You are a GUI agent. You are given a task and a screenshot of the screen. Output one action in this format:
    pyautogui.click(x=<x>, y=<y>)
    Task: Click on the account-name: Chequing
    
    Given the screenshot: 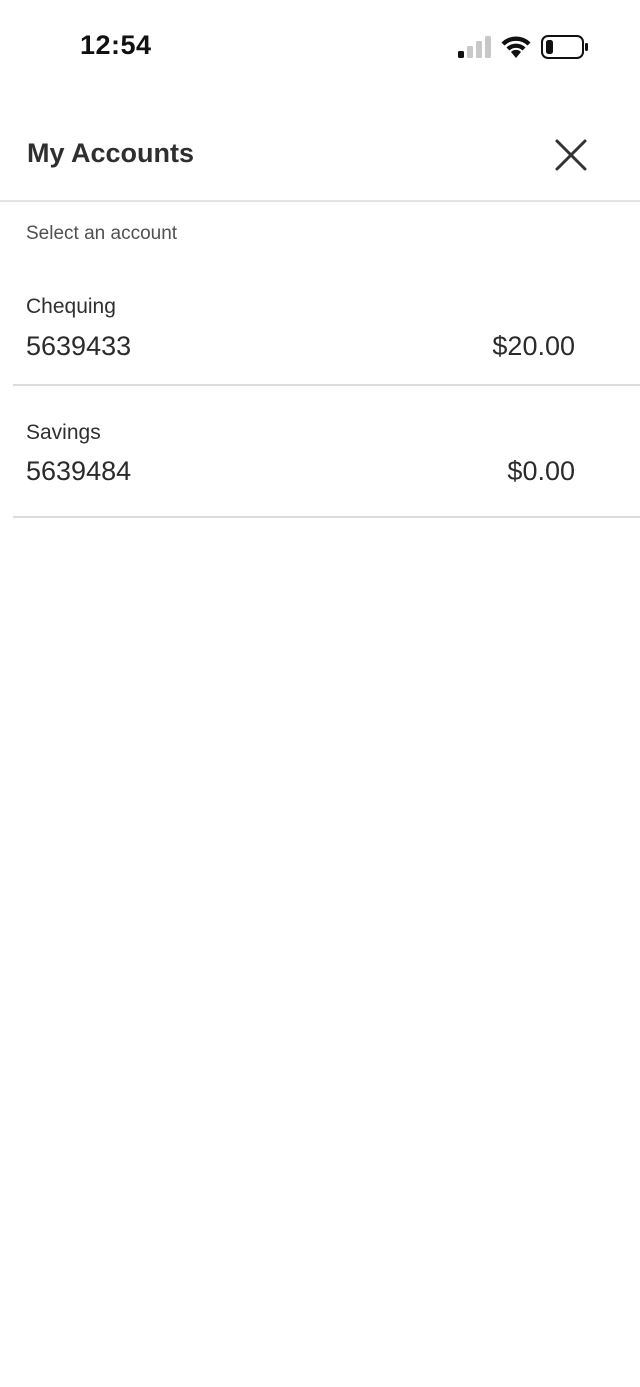 What is the action you would take?
    pyautogui.click(x=71, y=306)
    